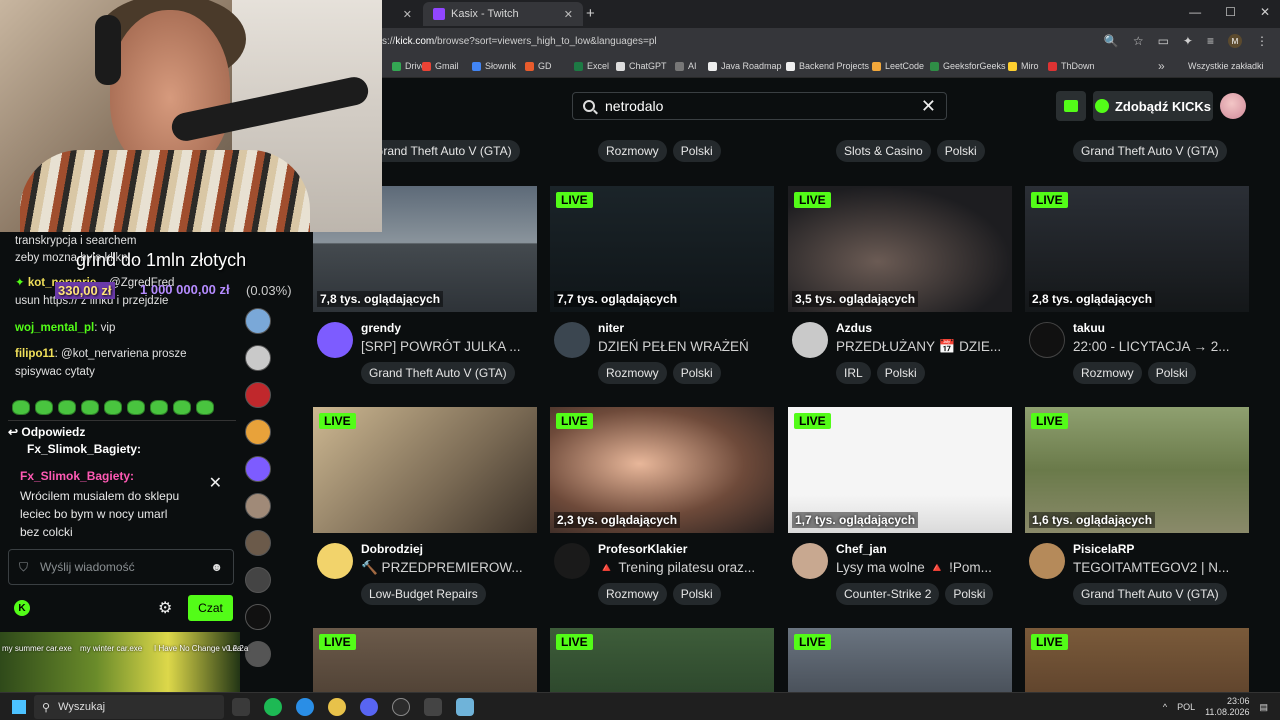 This screenshot has width=1280, height=720. Describe the element at coordinates (121, 567) in the screenshot. I see `chat-message-input: ⛉ Wyślij wiadomość ☻` at that location.